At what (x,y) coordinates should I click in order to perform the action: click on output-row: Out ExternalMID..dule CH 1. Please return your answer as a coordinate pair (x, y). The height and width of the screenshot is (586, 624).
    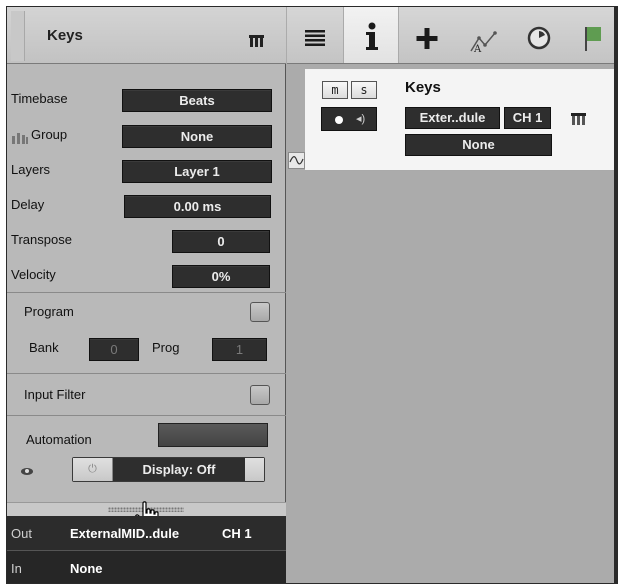
    Looking at the image, I should click on (146, 533).